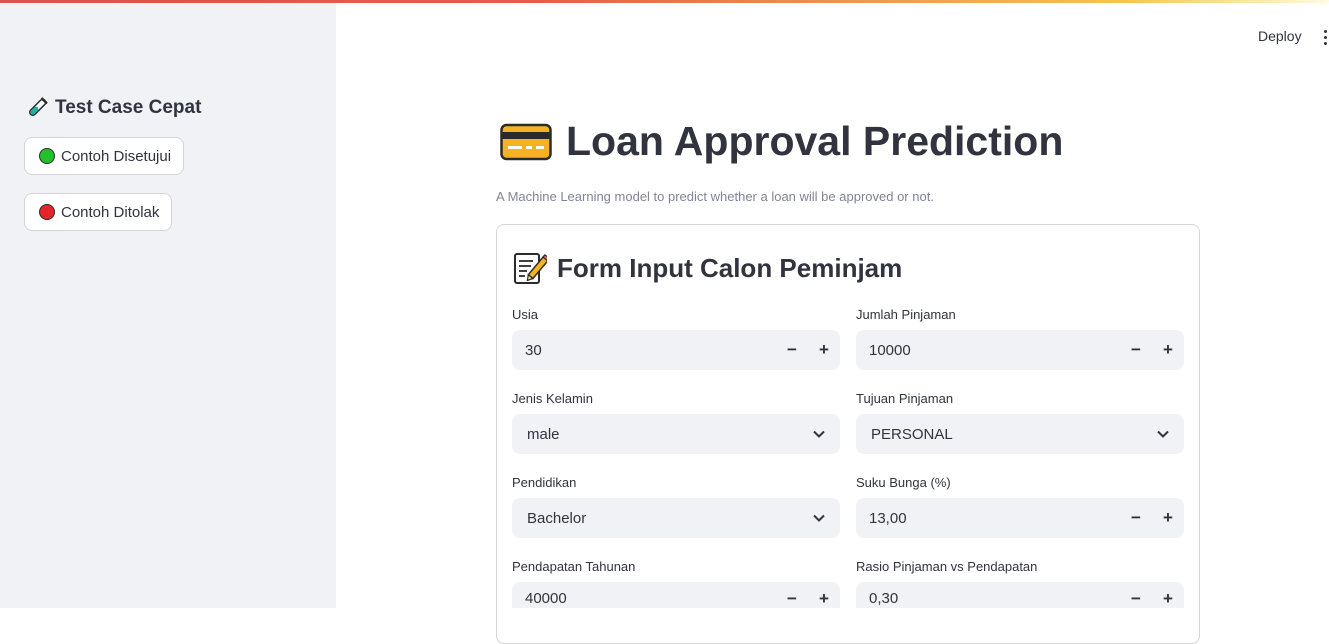  I want to click on rasio-label: Rasio Pinjaman vs Pendapatan, so click(947, 566).